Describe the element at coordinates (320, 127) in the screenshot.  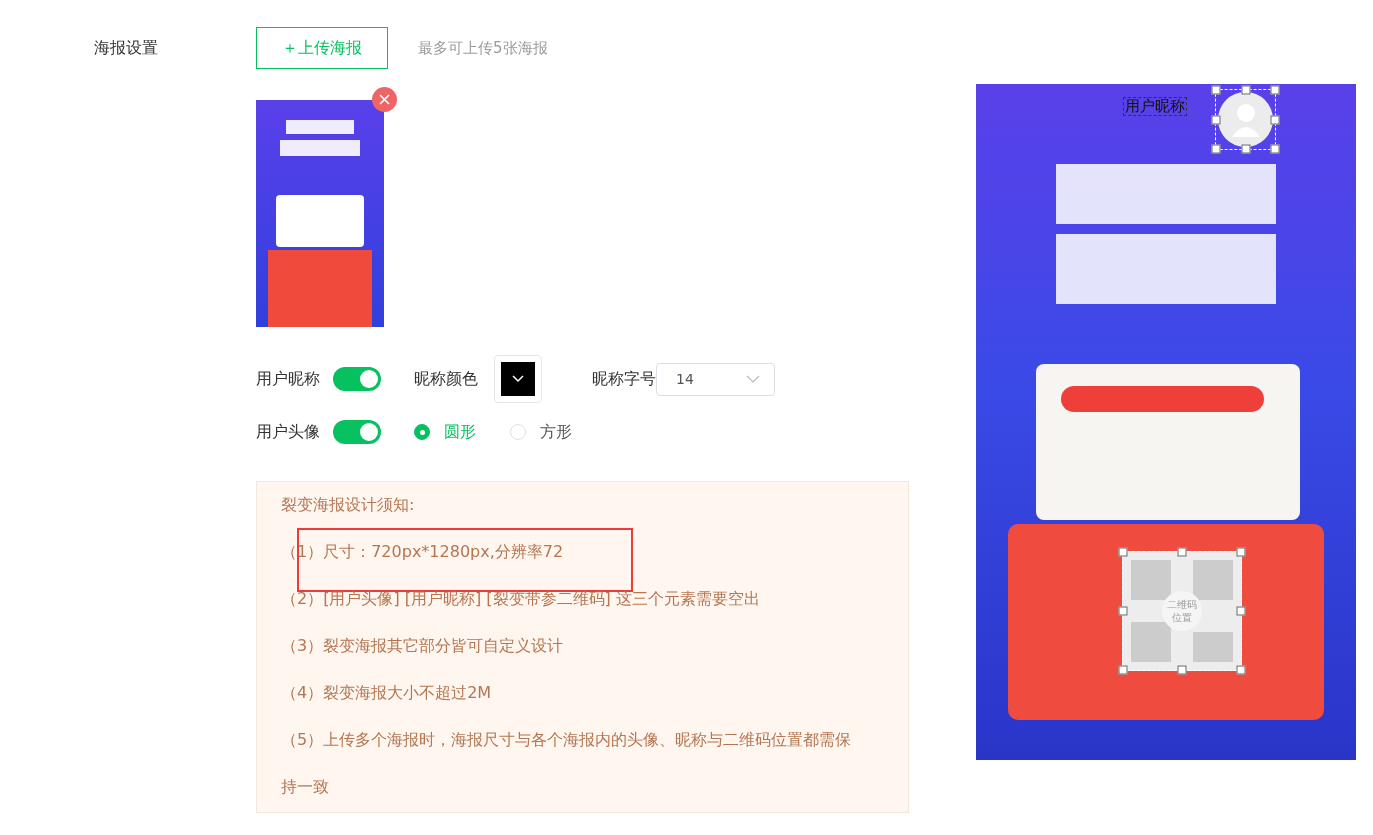
I see `title-banner` at that location.